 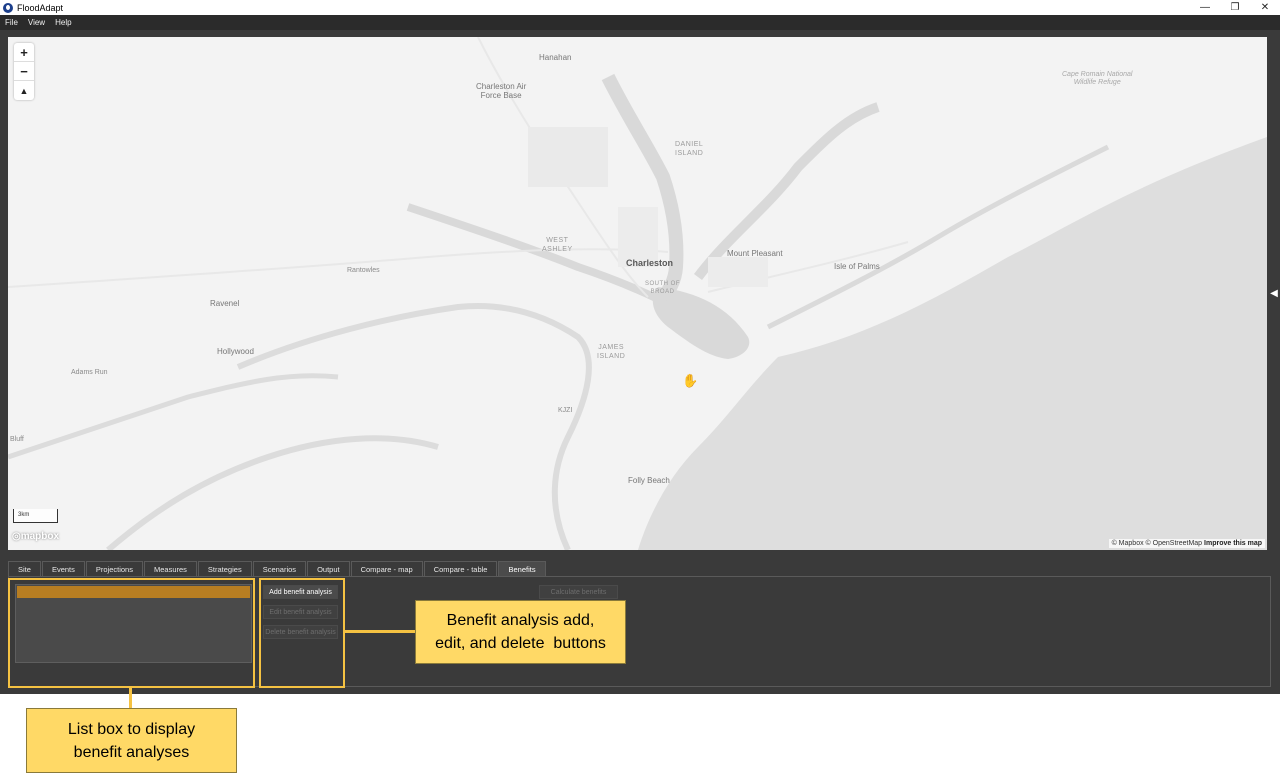 What do you see at coordinates (1205, 7) in the screenshot?
I see `minimize-icon: —` at bounding box center [1205, 7].